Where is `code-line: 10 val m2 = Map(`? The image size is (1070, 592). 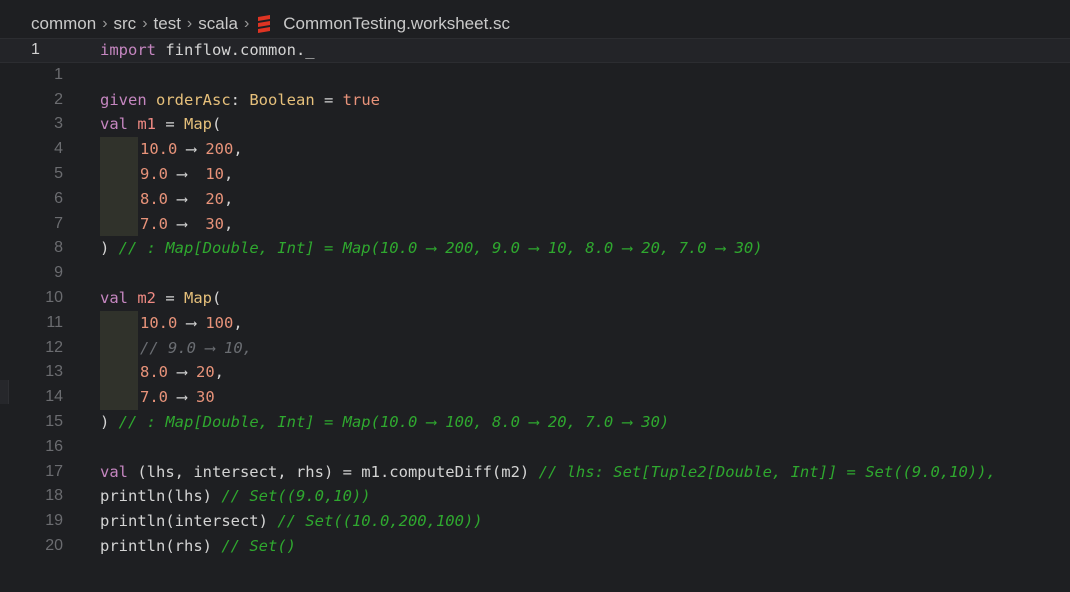
code-line: 10 val m2 = Map( is located at coordinates (535, 298).